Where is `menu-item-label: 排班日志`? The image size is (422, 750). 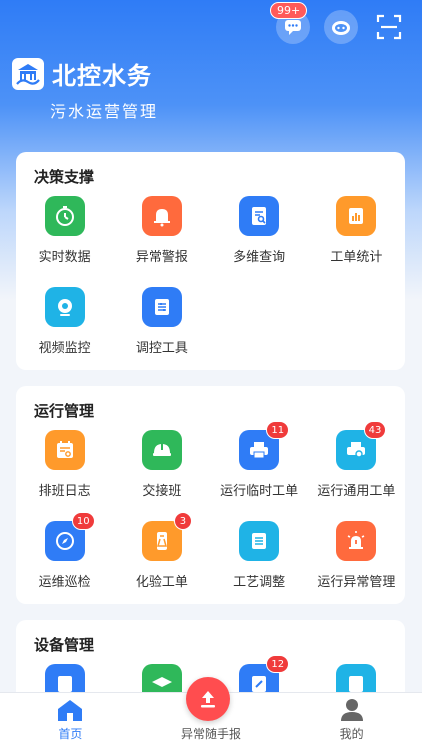
menu-item-label: 排班日志 is located at coordinates (64, 491).